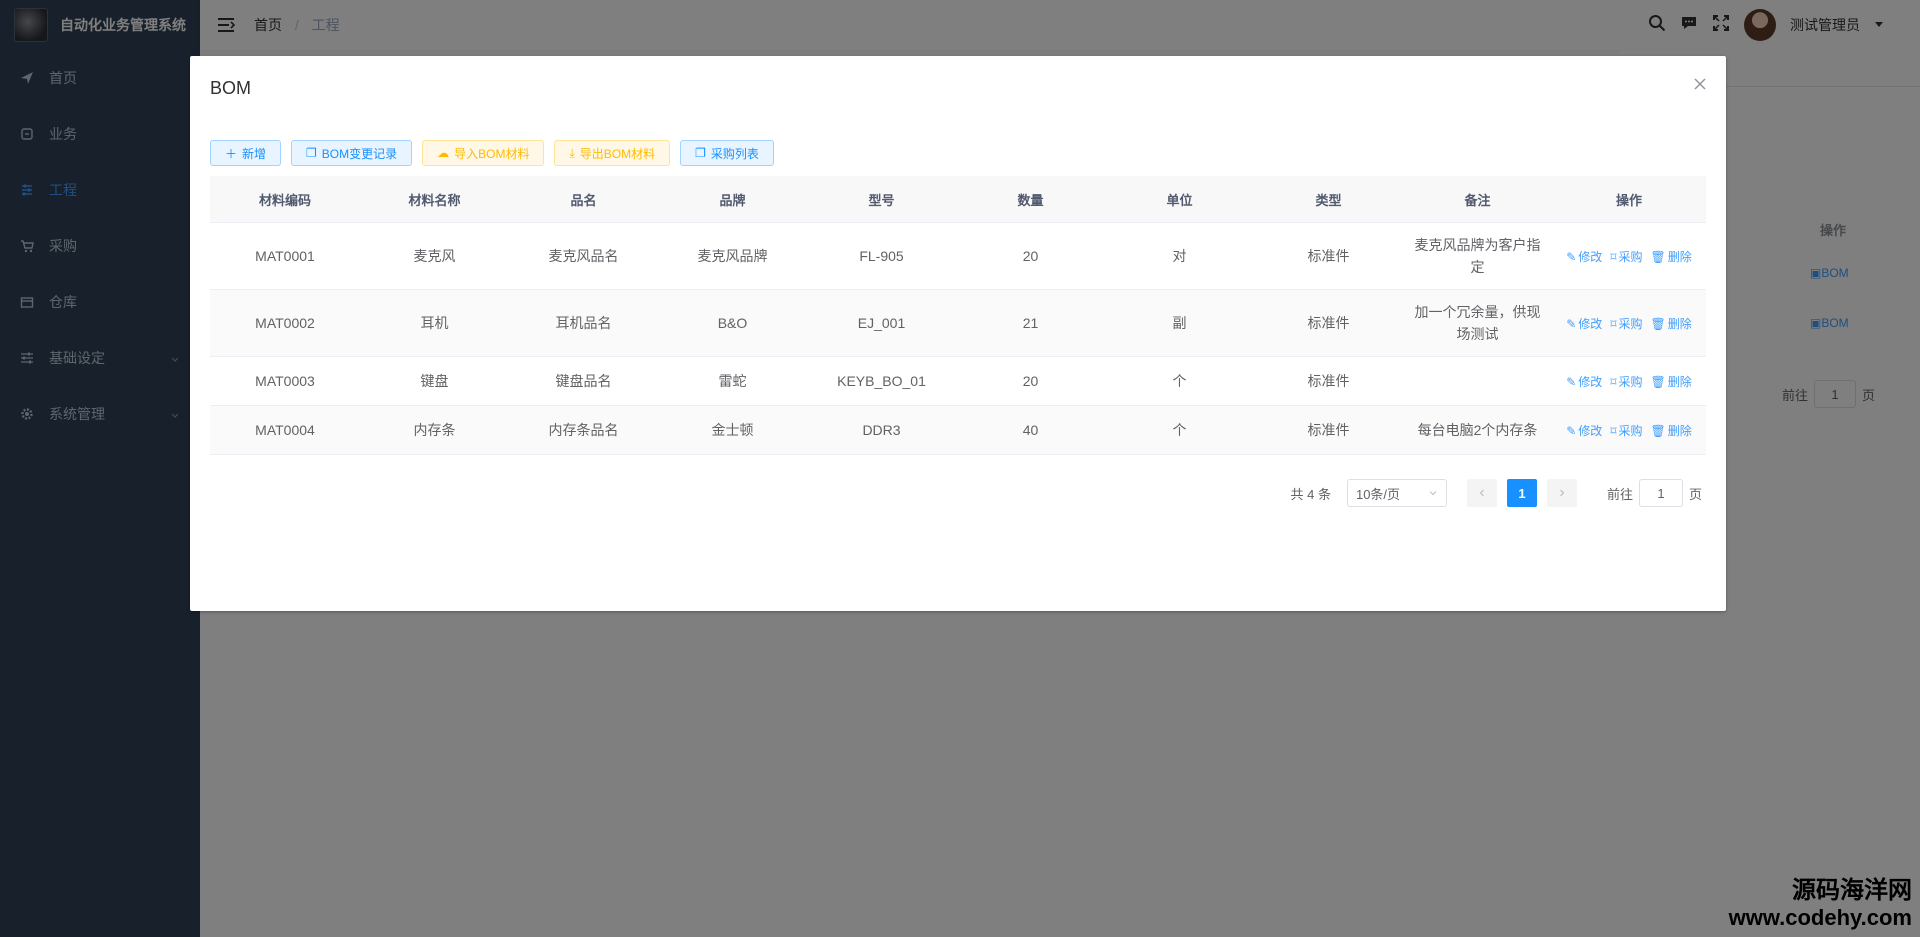  Describe the element at coordinates (881, 256) in the screenshot. I see `cell-model: FL-905` at that location.